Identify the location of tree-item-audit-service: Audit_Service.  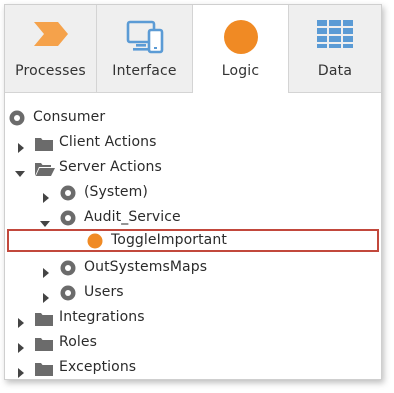
(193, 218).